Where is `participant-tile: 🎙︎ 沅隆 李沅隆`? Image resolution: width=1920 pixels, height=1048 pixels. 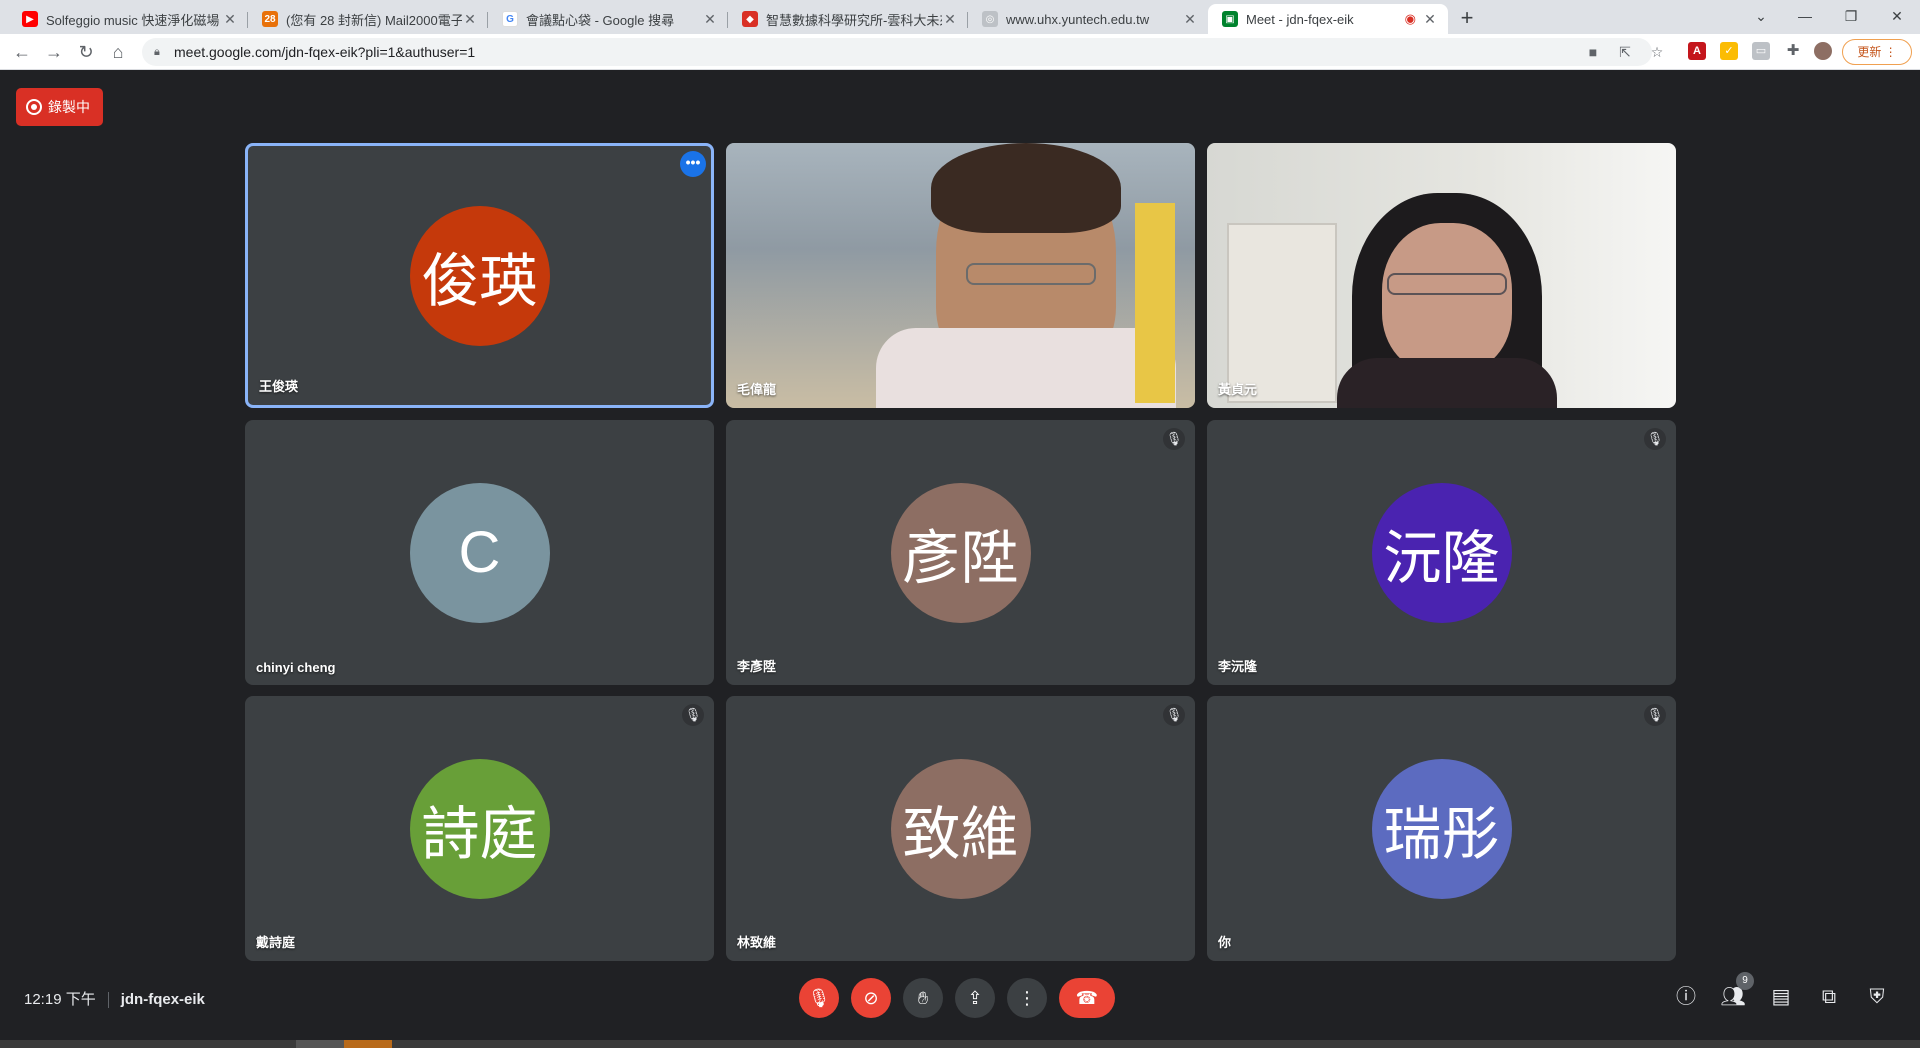
participant-tile: 🎙︎ 沅隆 李沅隆 is located at coordinates (1441, 552).